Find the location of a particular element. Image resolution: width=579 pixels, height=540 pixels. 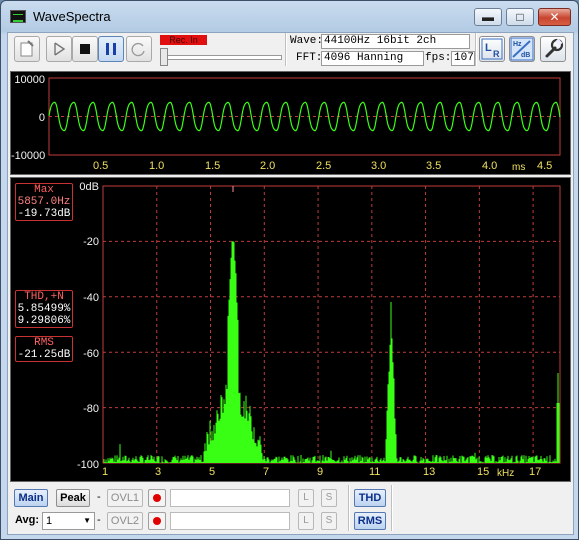

play-icon is located at coordinates (60, 49).